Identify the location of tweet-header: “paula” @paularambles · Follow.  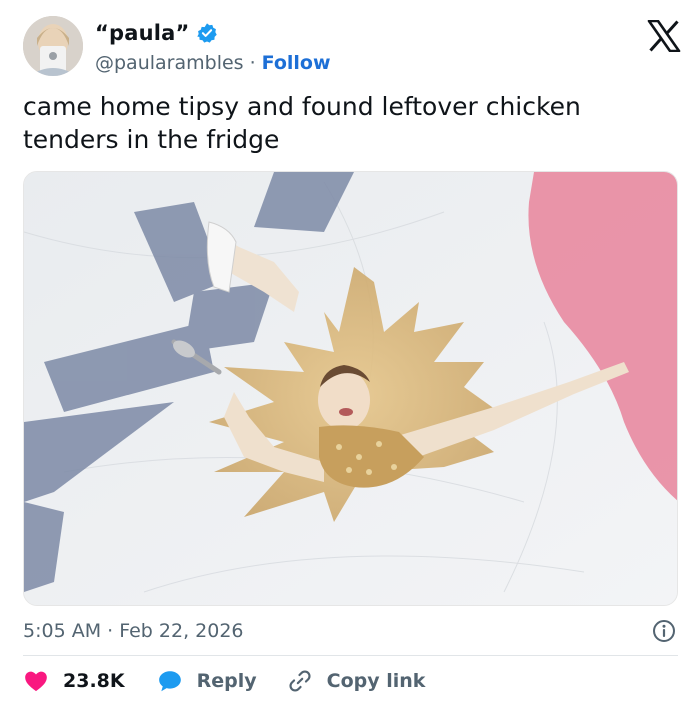
(353, 47).